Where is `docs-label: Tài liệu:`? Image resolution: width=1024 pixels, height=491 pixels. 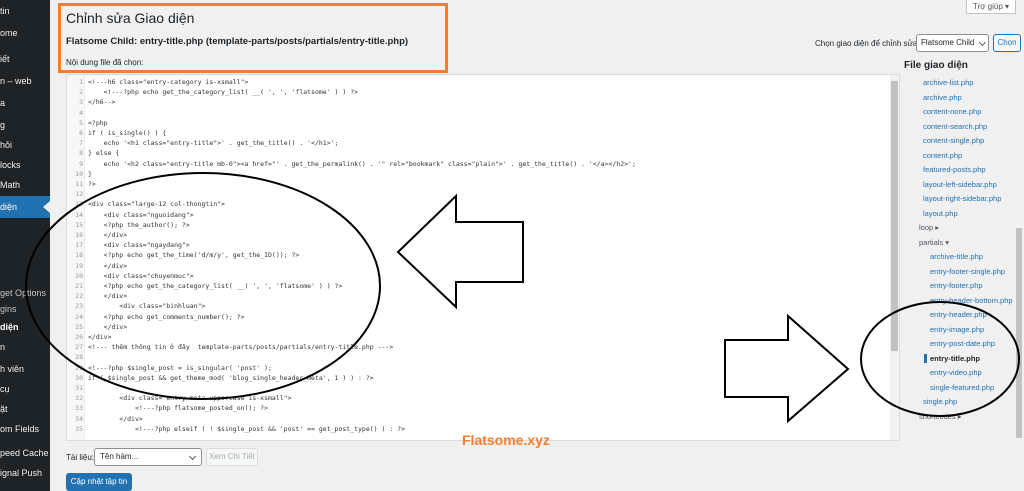
docs-label: Tài liệu: is located at coordinates (80, 457).